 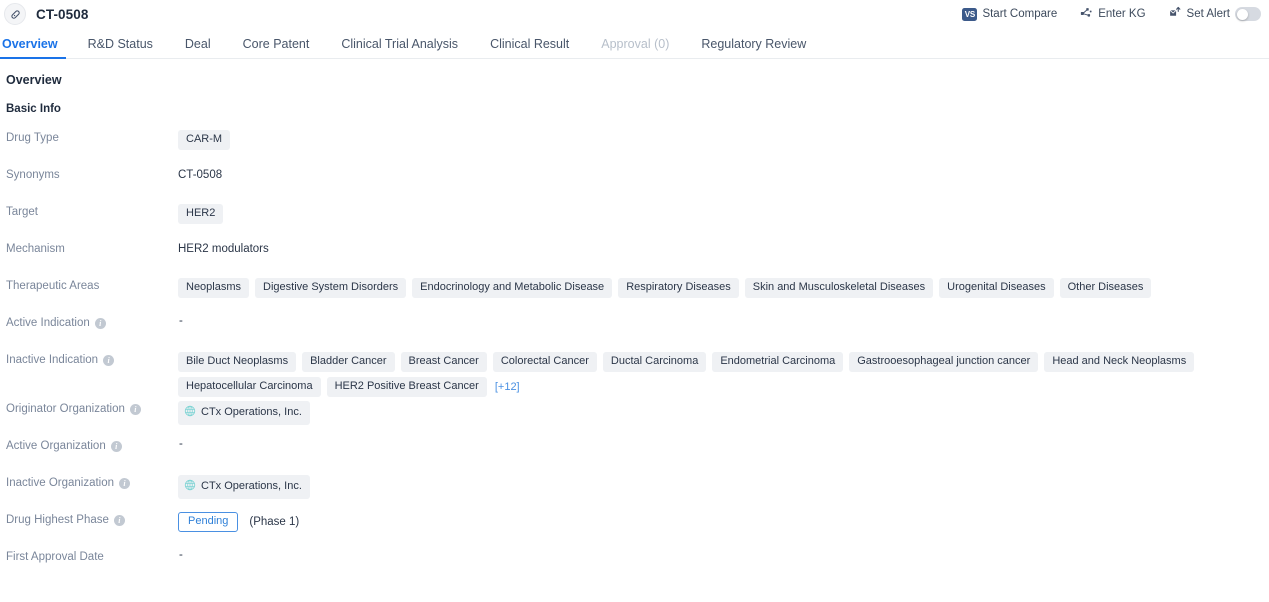 What do you see at coordinates (778, 362) in the screenshot?
I see `tag-inactive-indication: Endometrial Carcinoma` at bounding box center [778, 362].